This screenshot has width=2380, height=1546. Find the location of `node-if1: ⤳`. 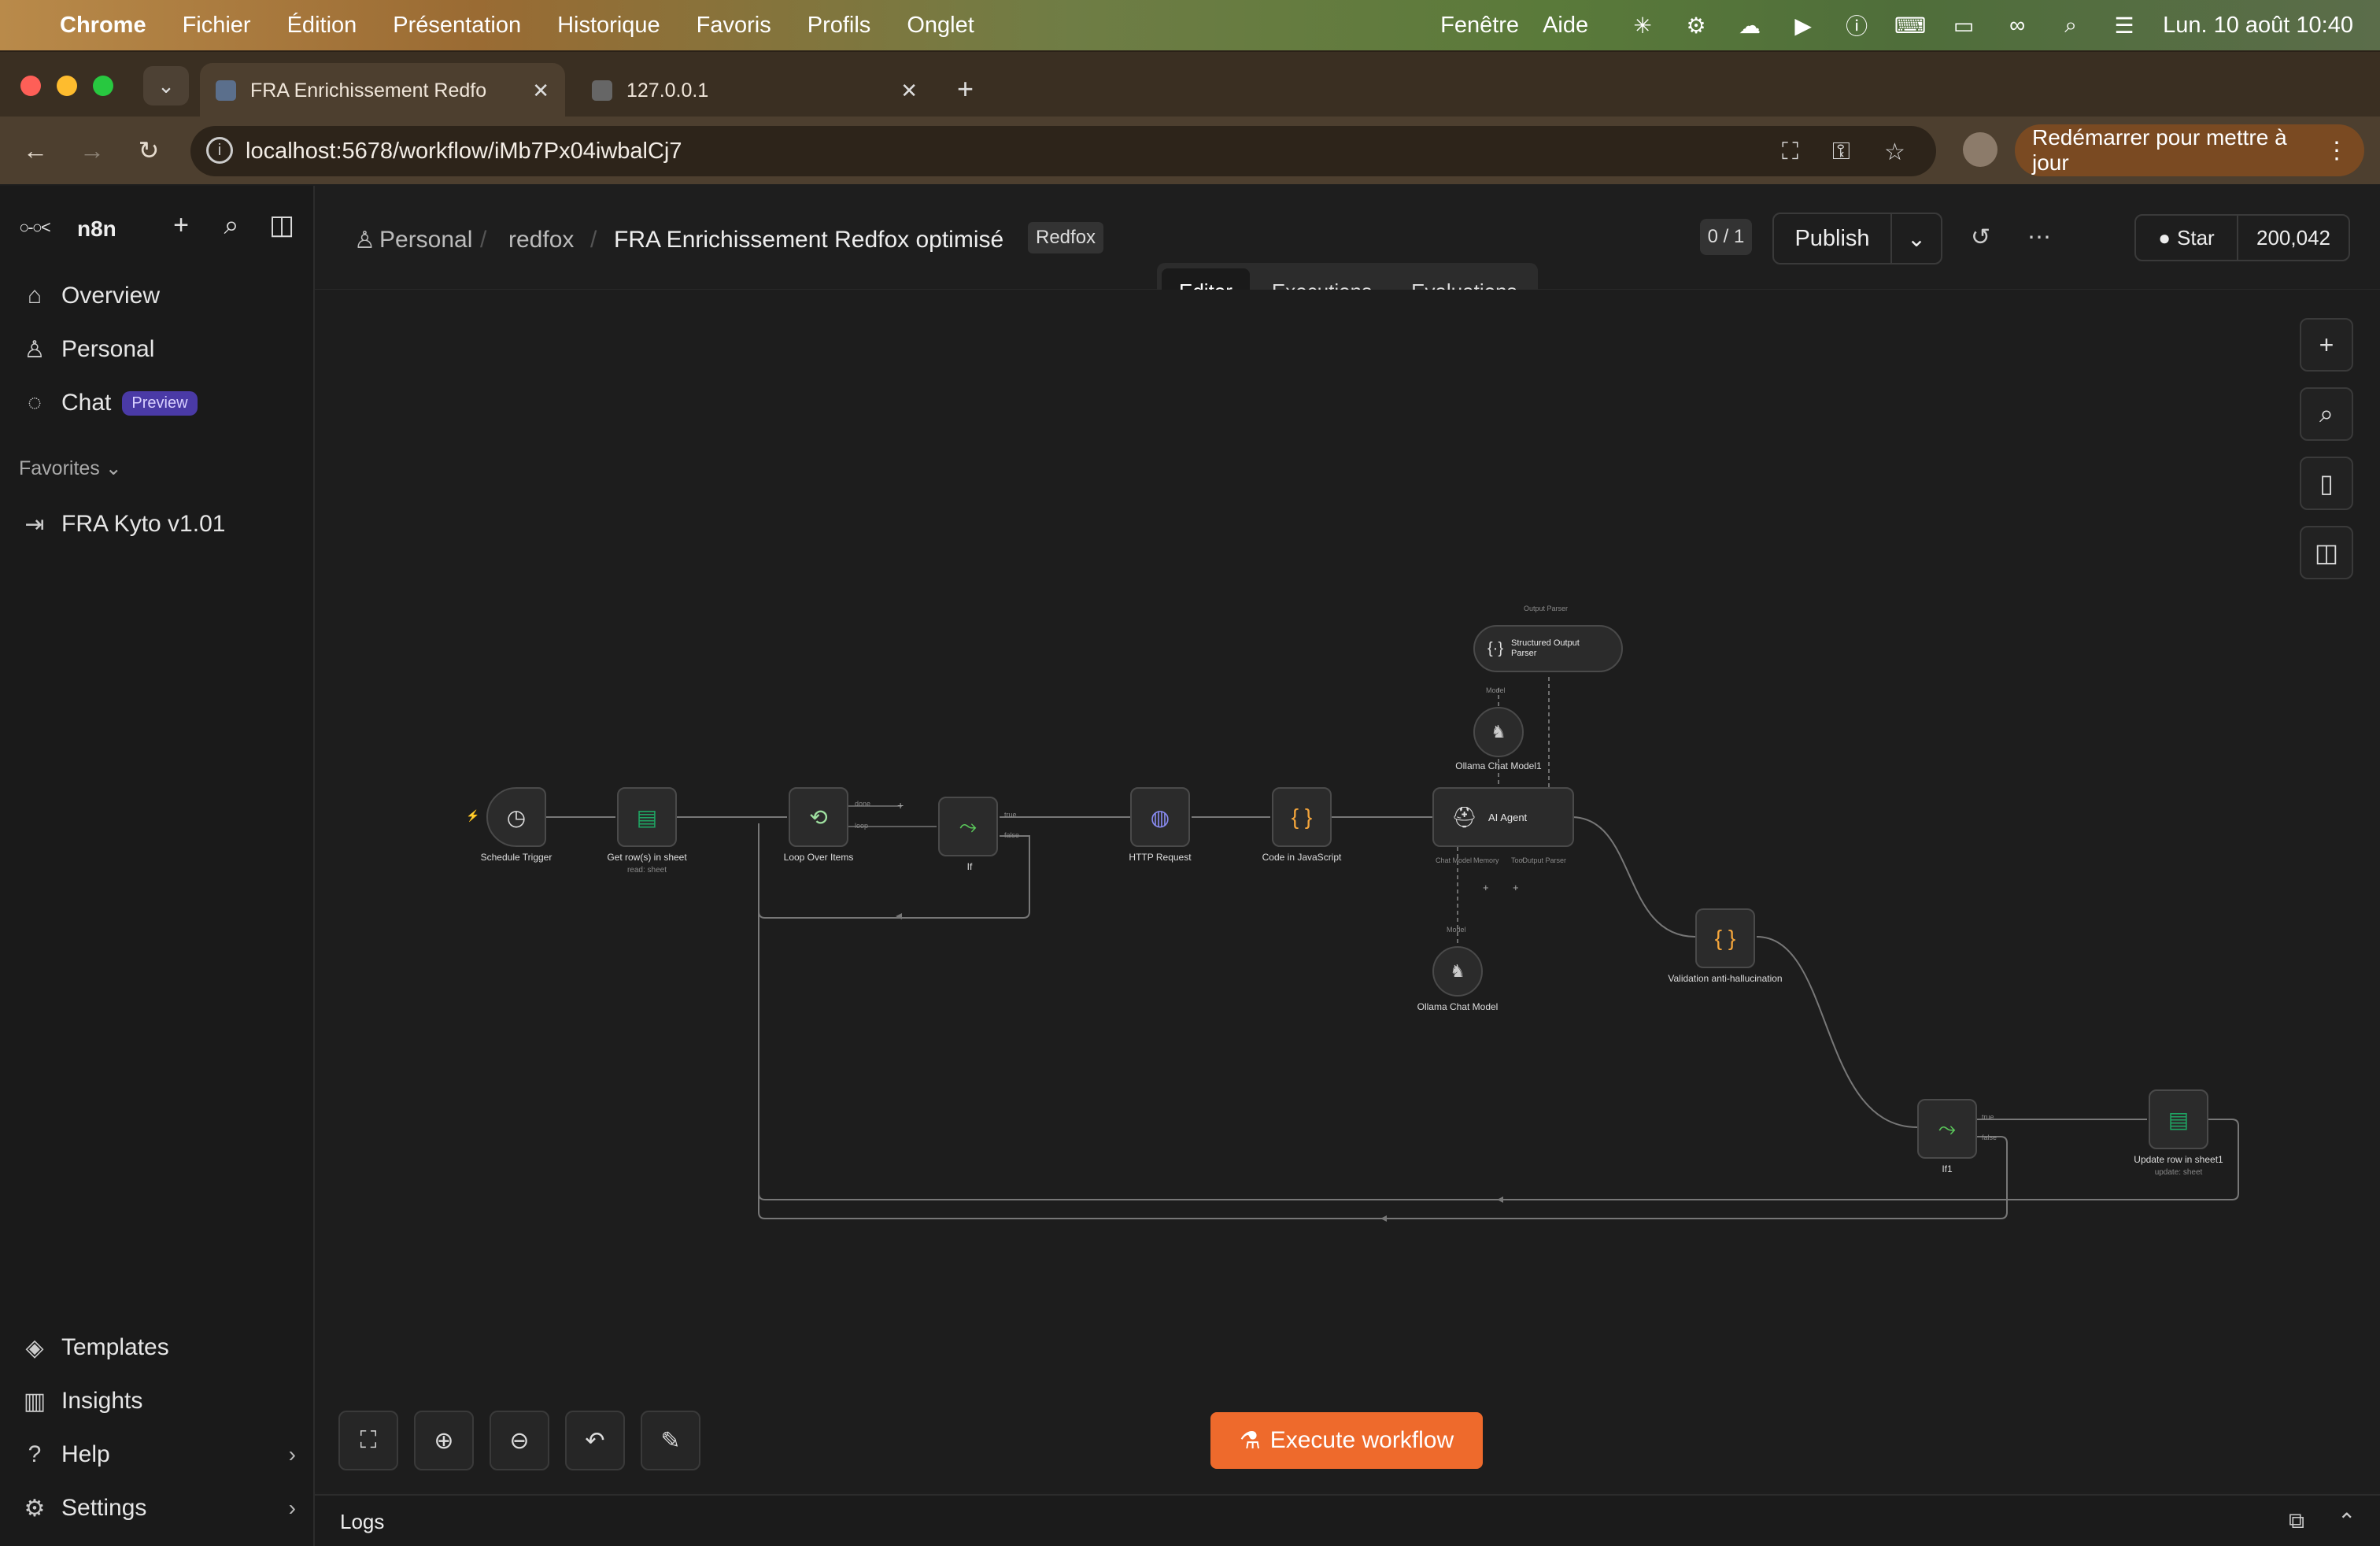

node-if1: ⤳ is located at coordinates (1947, 1129).